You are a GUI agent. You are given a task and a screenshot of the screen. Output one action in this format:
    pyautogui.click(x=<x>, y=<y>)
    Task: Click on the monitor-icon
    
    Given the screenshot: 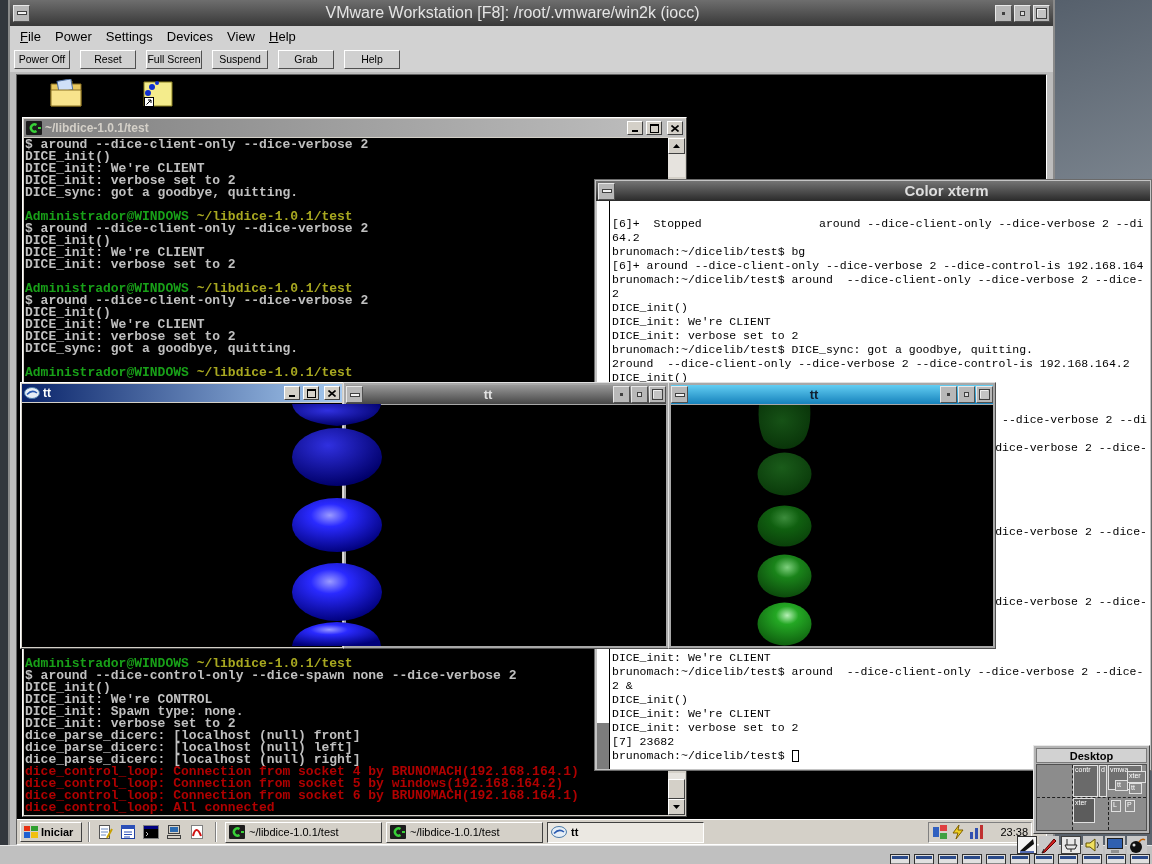 What is the action you would take?
    pyautogui.click(x=1115, y=845)
    